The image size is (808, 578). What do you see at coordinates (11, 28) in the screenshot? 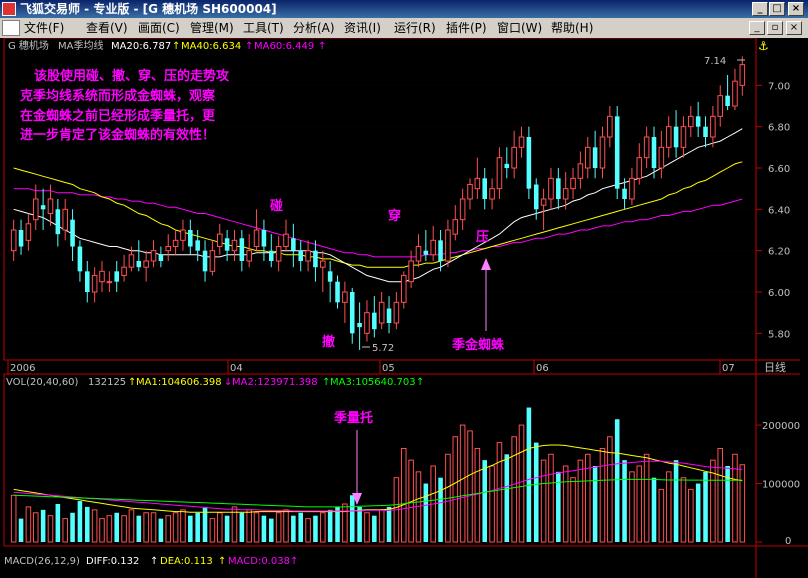
I see `chart-doc-icon` at bounding box center [11, 28].